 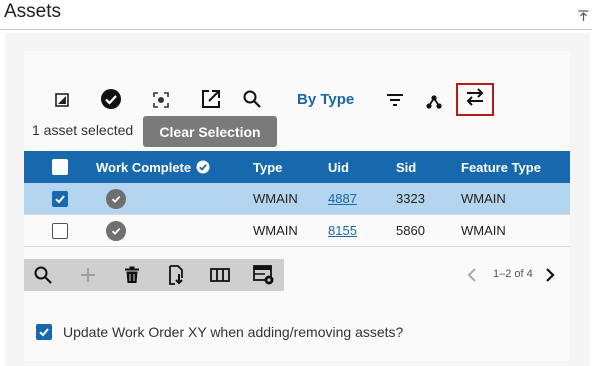 I want to click on focus-icon, so click(x=161, y=100).